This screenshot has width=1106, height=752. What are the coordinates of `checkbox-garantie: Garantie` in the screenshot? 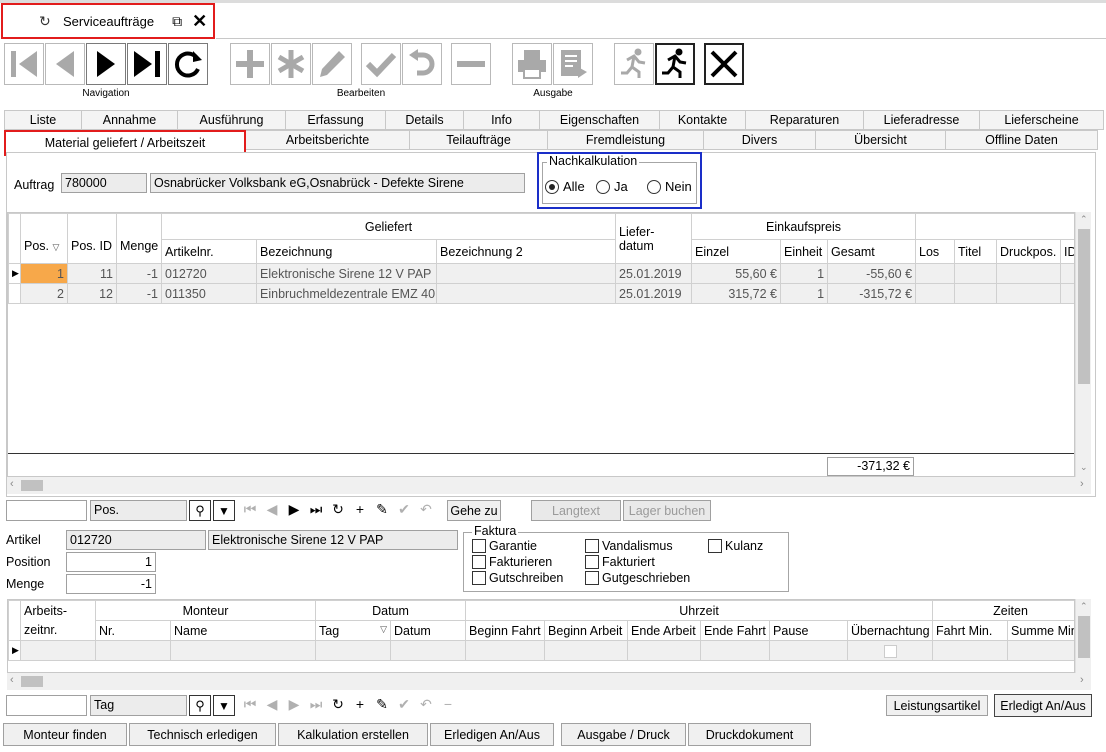 It's located at (504, 546).